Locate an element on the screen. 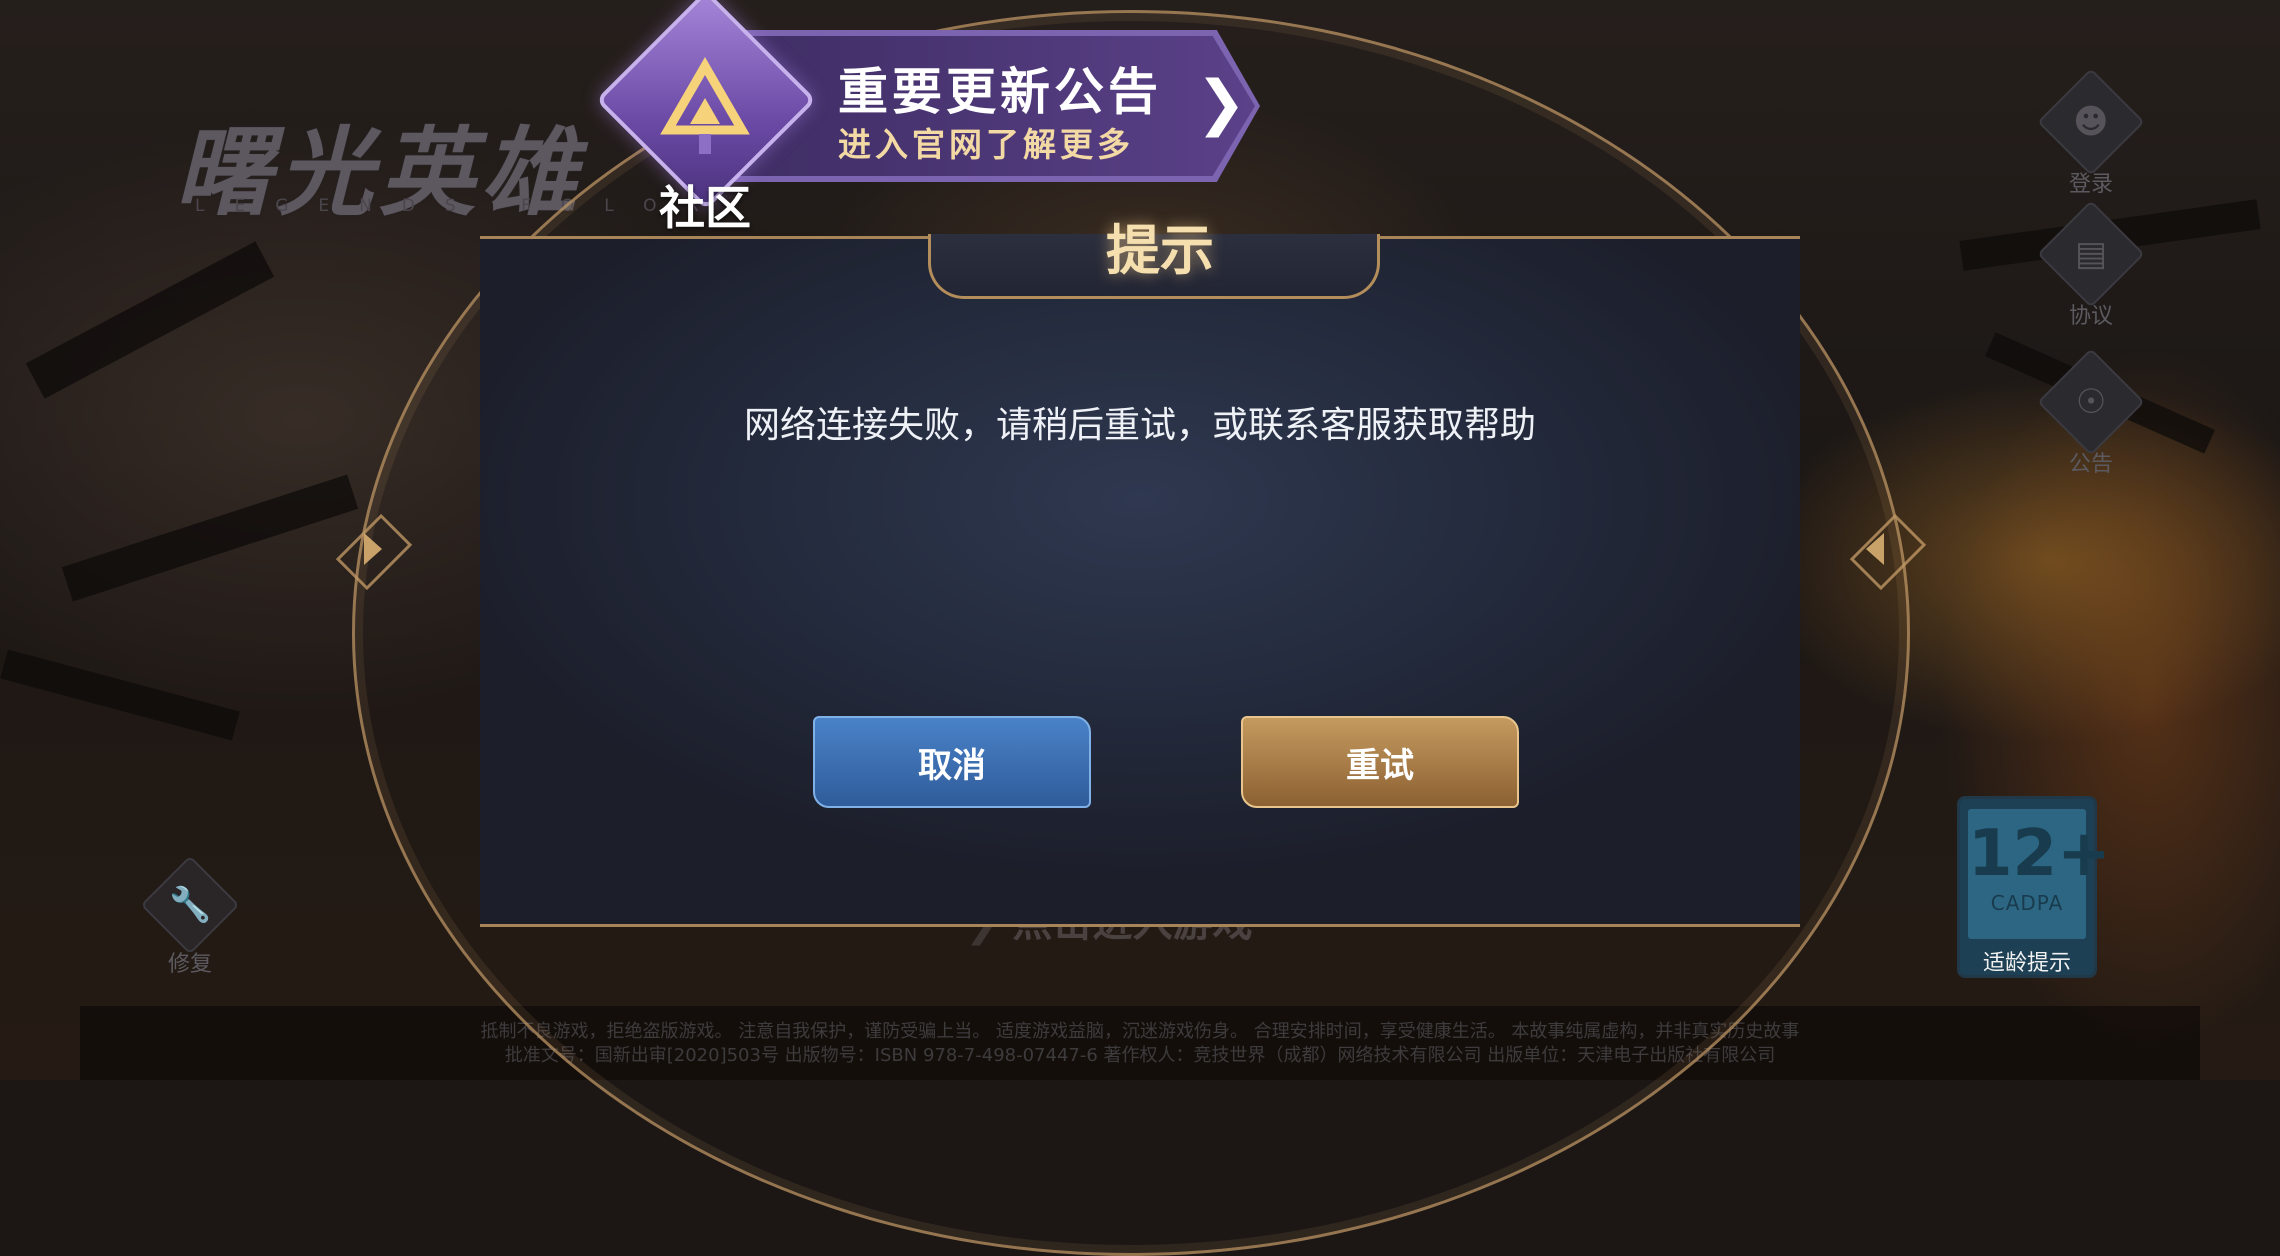 The image size is (2280, 1256). right-arrow-icon is located at coordinates (1875, 549).